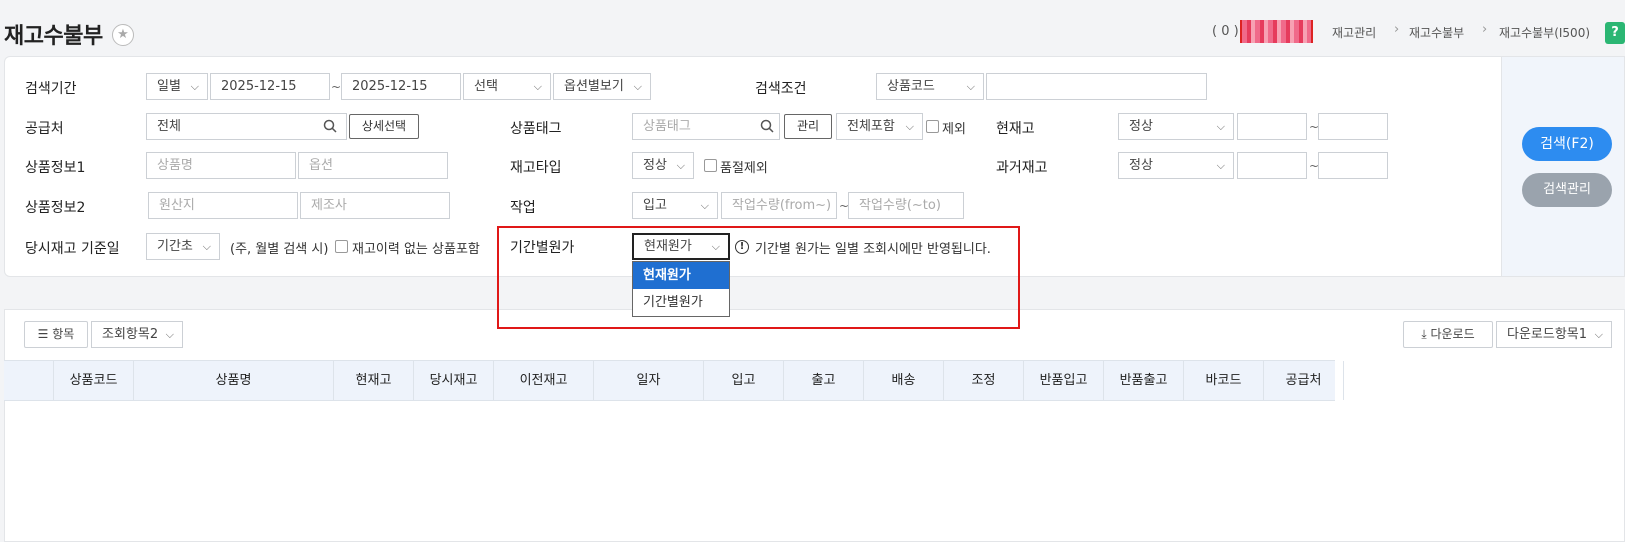  I want to click on column-header: 입고, so click(744, 380).